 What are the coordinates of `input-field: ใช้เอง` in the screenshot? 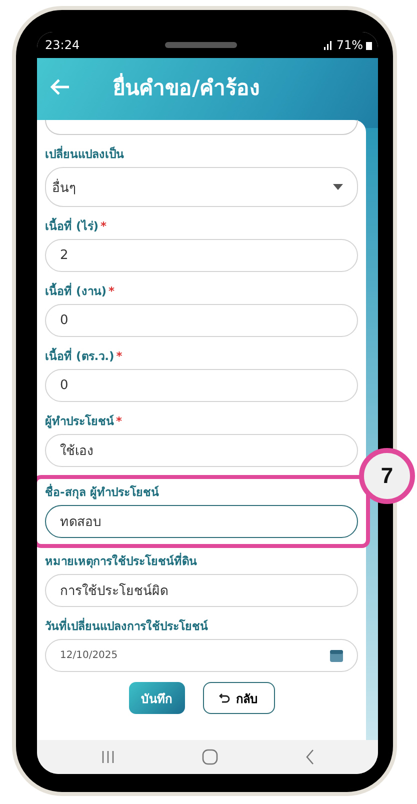 It's located at (201, 450).